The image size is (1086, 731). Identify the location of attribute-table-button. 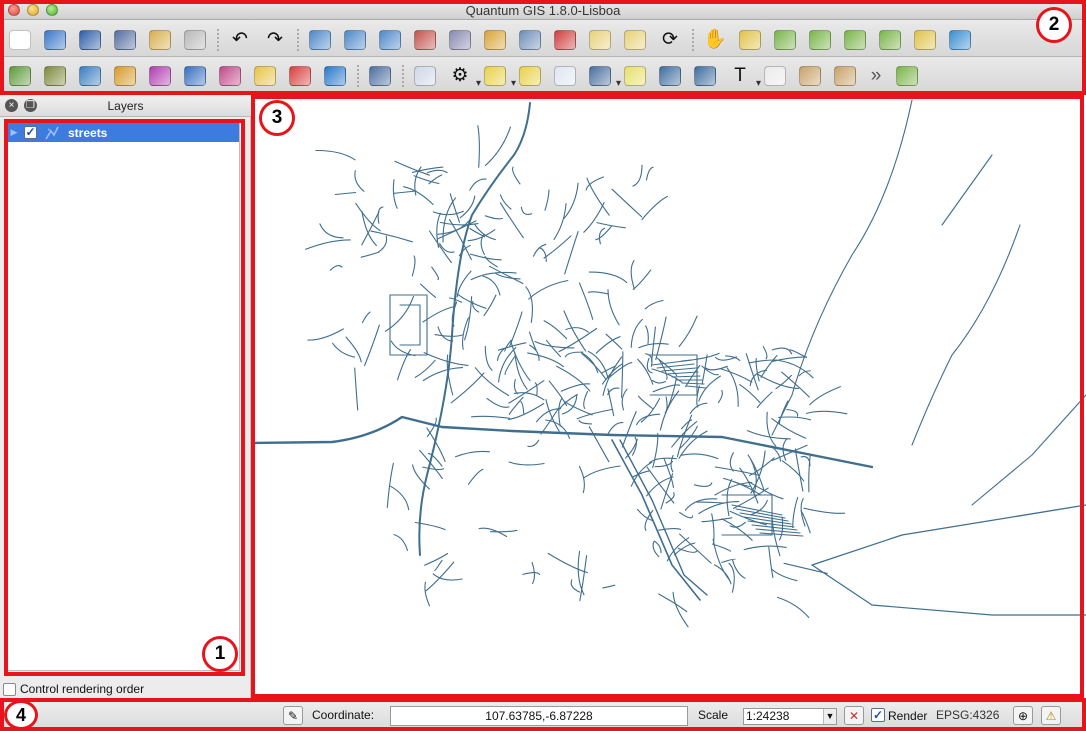
(565, 76).